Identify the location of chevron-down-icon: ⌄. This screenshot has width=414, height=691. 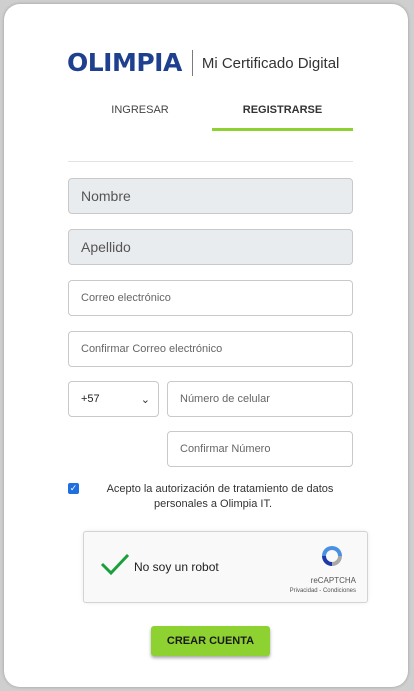
(145, 399).